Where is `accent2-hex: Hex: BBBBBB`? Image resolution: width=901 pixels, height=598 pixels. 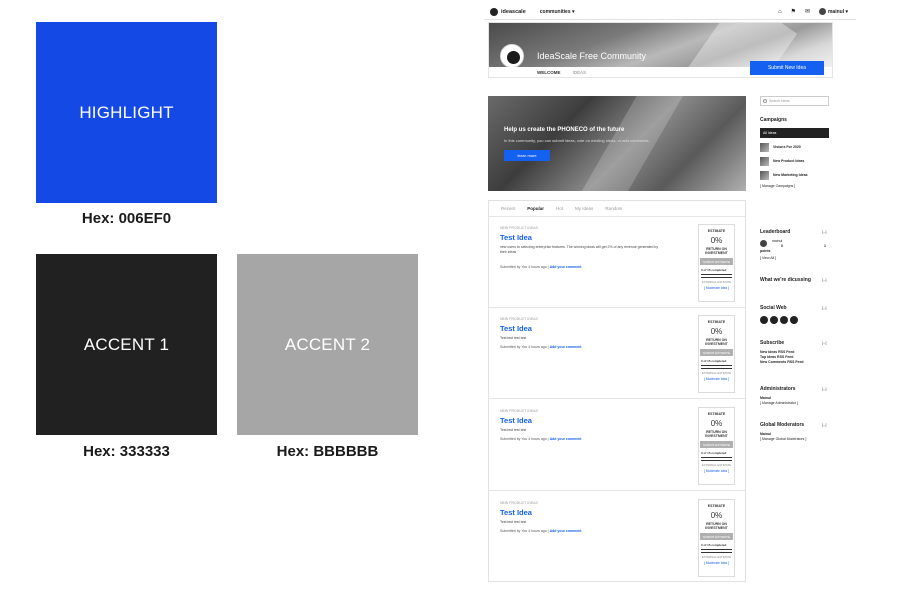
accent2-hex: Hex: BBBBBB is located at coordinates (327, 451).